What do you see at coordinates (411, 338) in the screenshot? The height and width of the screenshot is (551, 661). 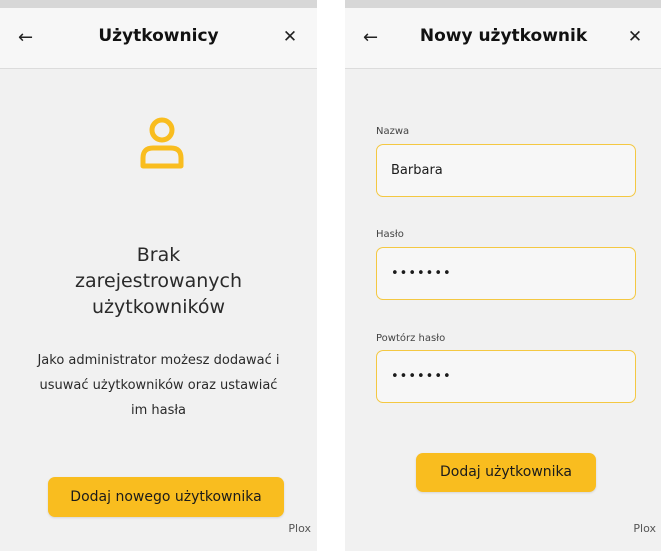 I see `repeat-password-field-label: Powtórz hasło` at bounding box center [411, 338].